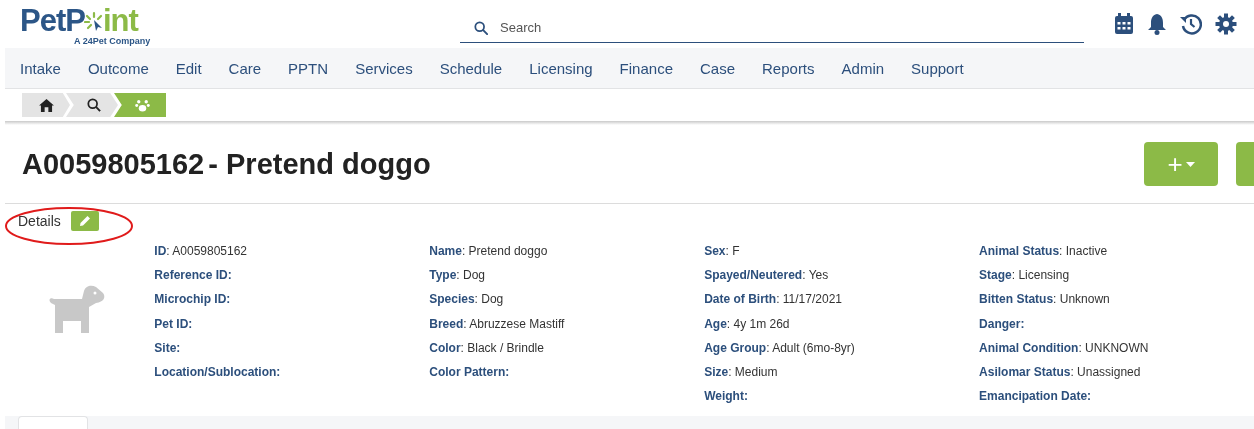 The image size is (1254, 429). Describe the element at coordinates (240, 26) in the screenshot. I see `logo: PetP int A 24Pet Company` at that location.